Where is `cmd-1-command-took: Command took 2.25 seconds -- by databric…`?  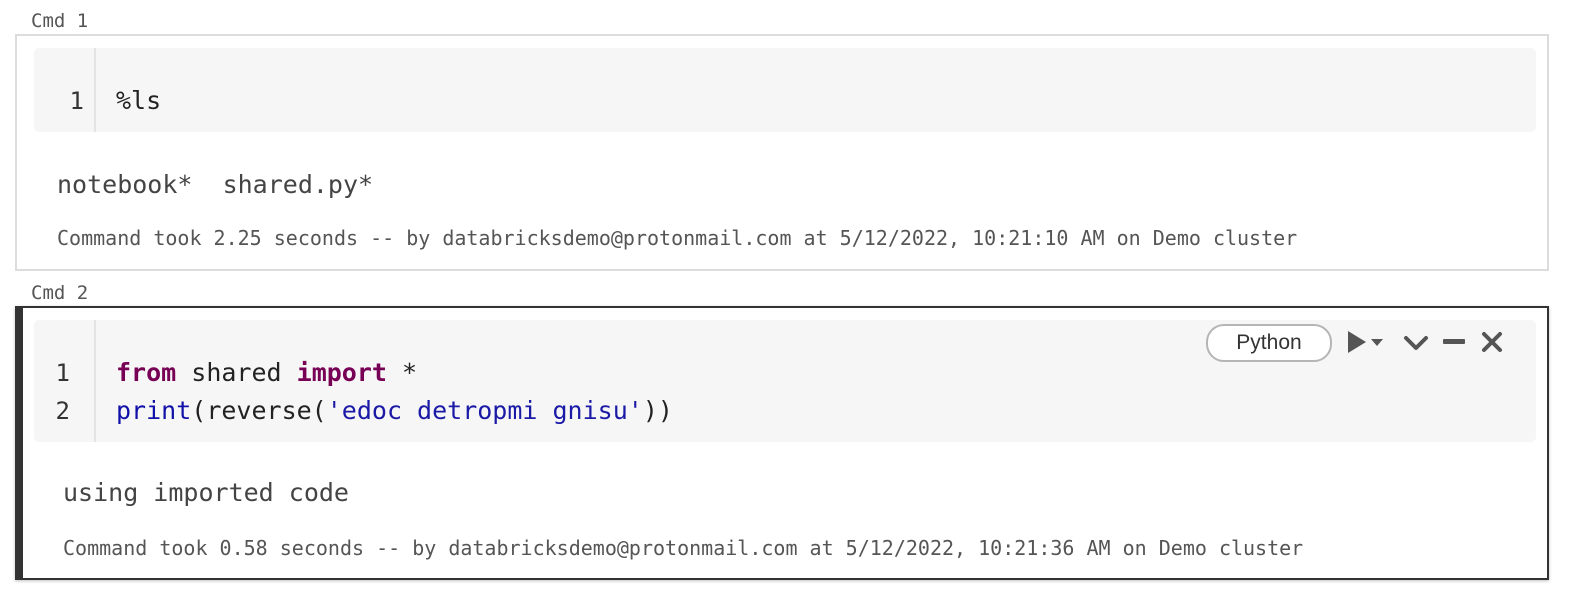 cmd-1-command-took: Command took 2.25 seconds -- by databric… is located at coordinates (677, 238).